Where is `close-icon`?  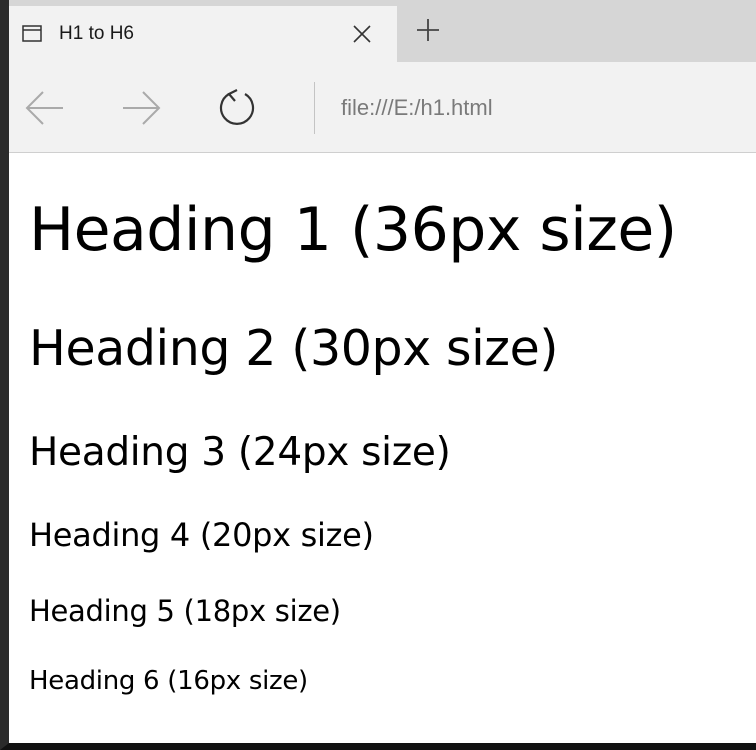 close-icon is located at coordinates (362, 34).